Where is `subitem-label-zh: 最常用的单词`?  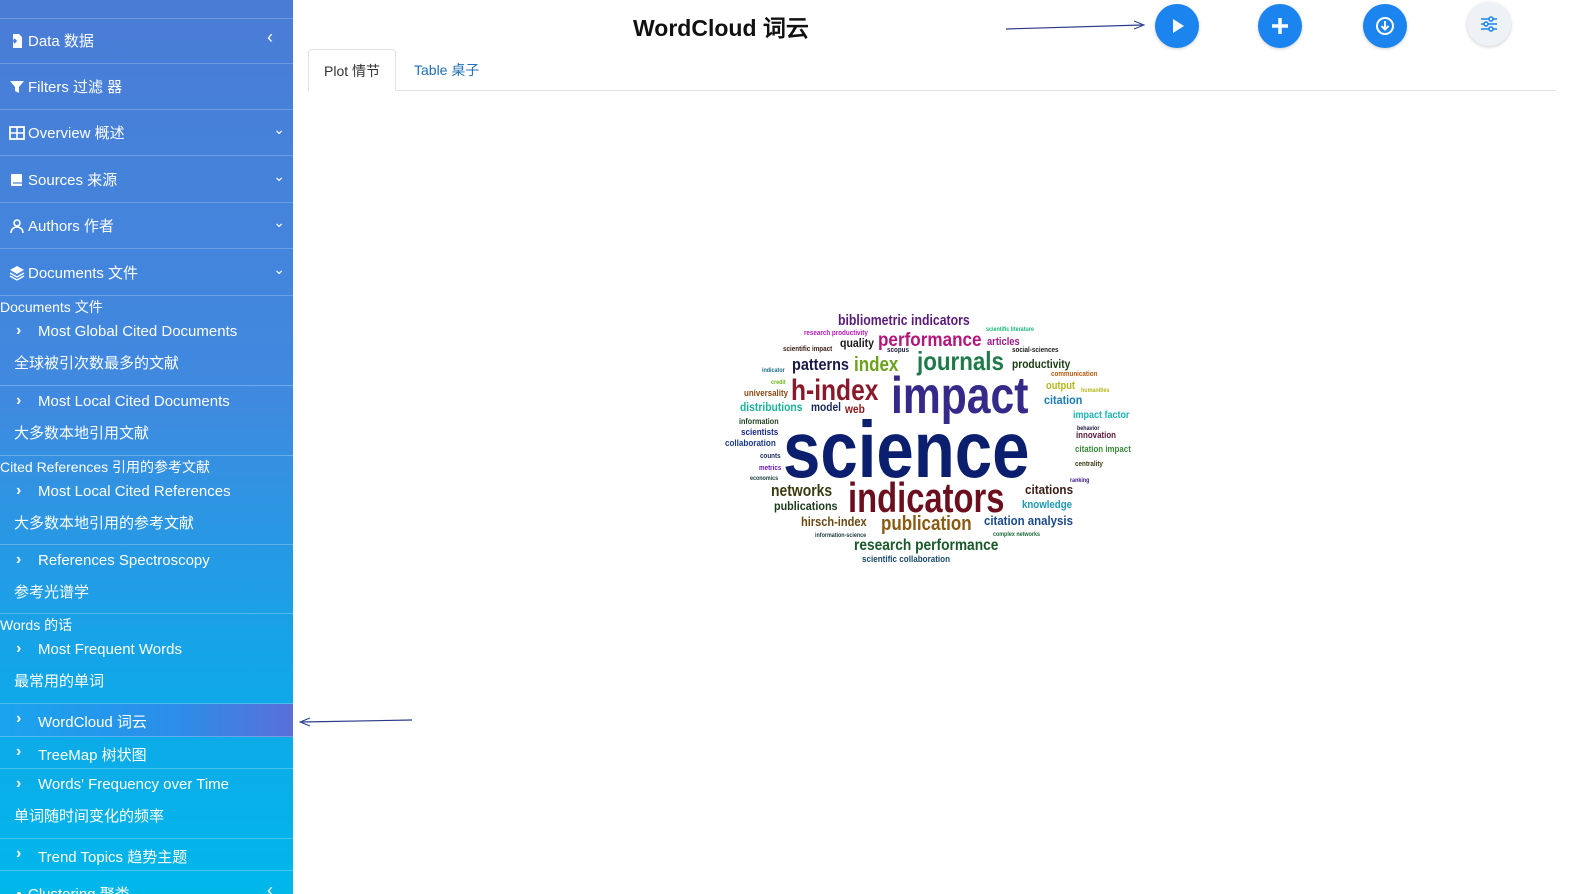 subitem-label-zh: 最常用的单词 is located at coordinates (59, 681).